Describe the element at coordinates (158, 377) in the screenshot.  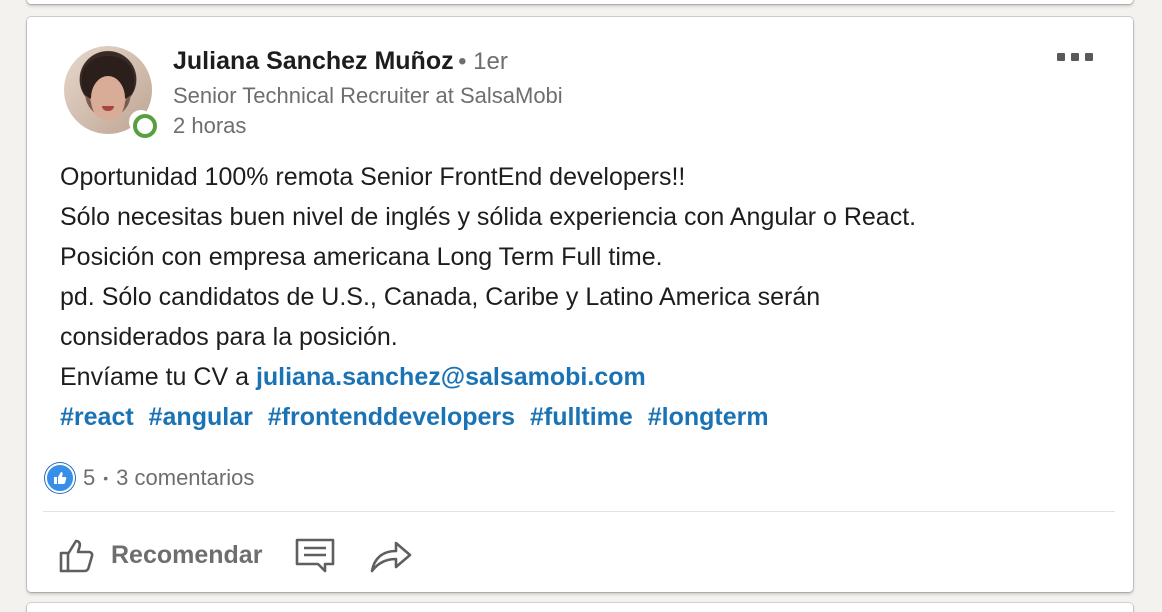
I see `email-prefix: Envíame tu CV a` at that location.